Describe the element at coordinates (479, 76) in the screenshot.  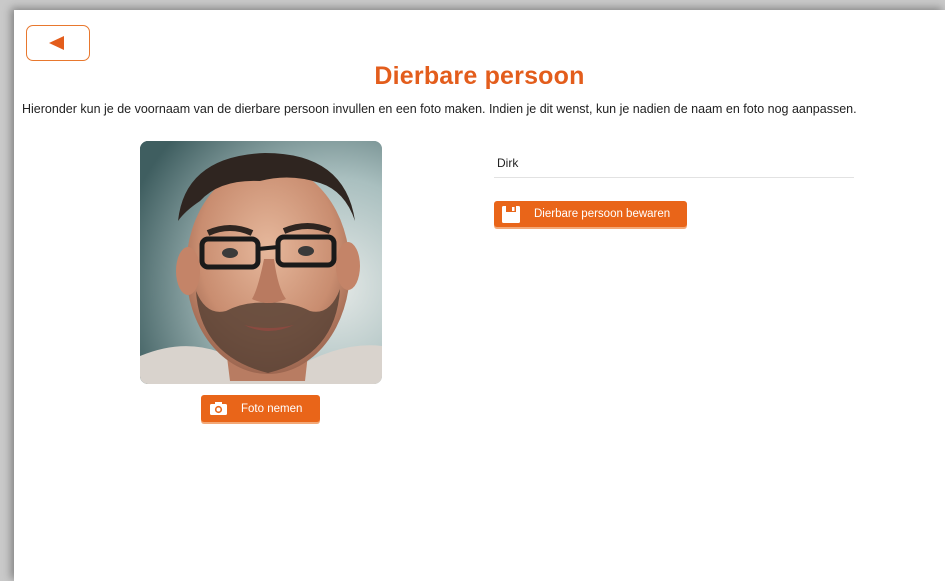
I see `page-title: Dierbare persoon` at that location.